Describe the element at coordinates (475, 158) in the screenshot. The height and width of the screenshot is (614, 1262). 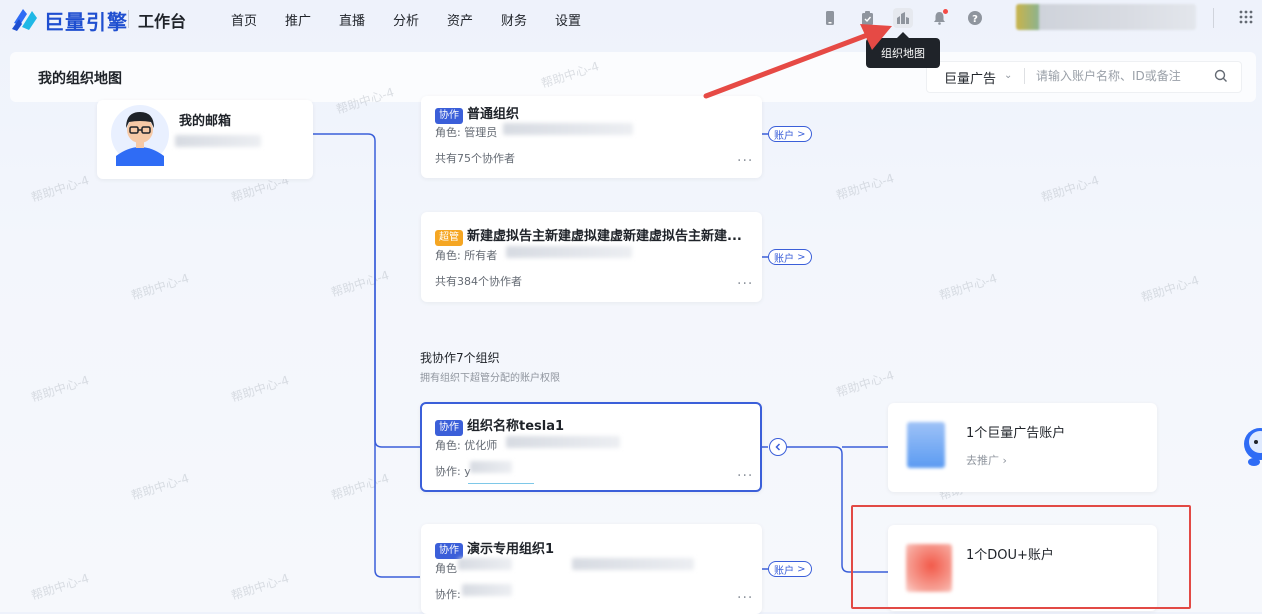
I see `org-collaborators: 共有75个协作者` at that location.